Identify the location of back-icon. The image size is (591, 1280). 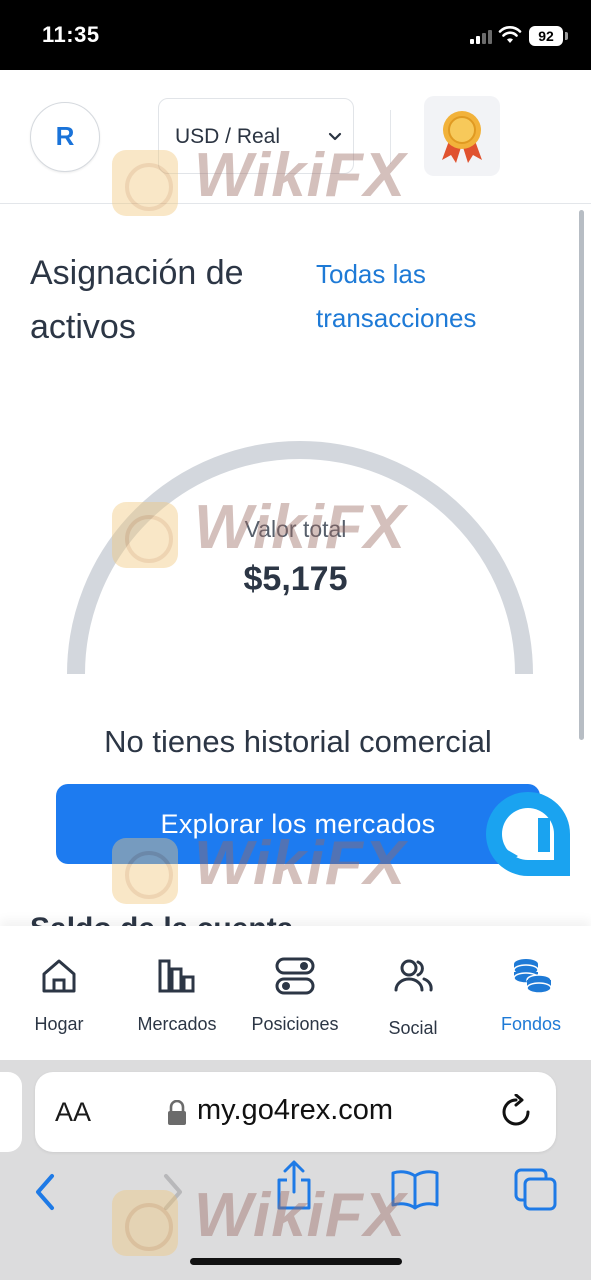
(45, 1192).